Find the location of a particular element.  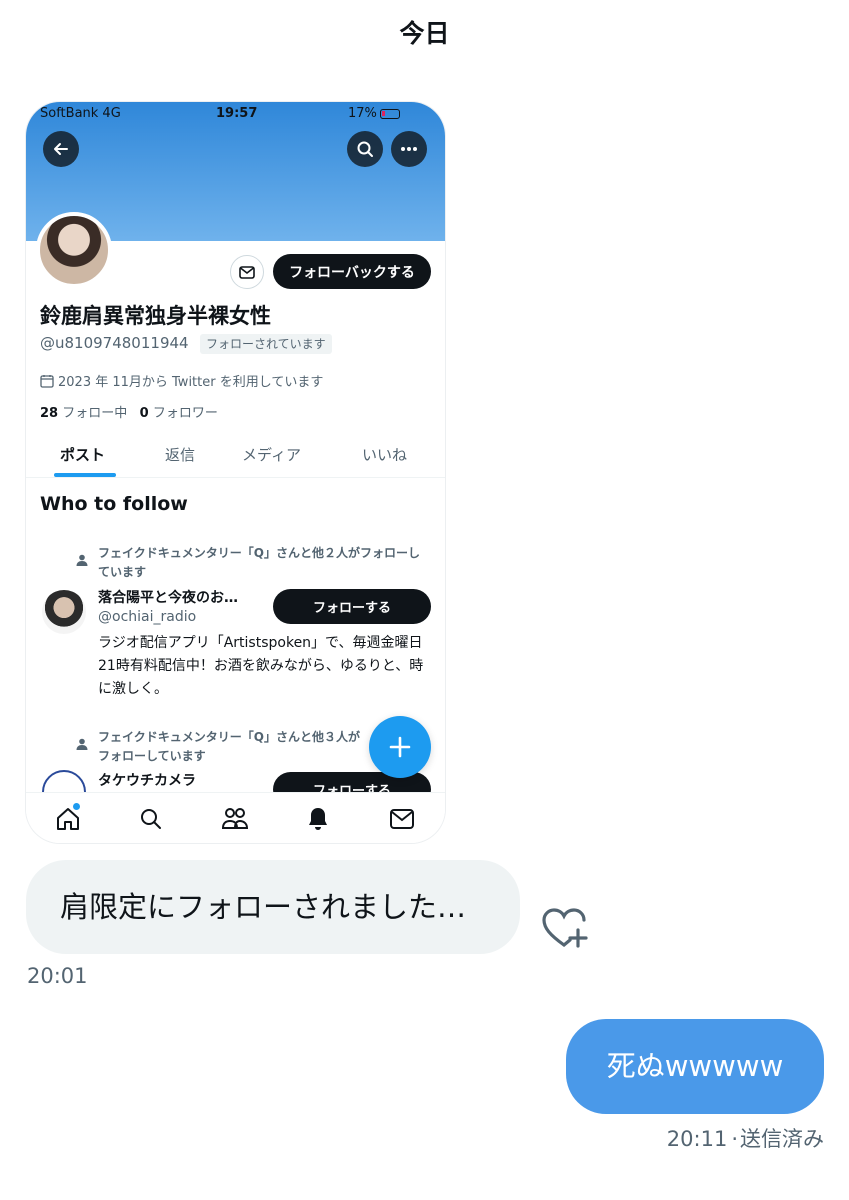

follow-back-button: フォローバックする is located at coordinates (352, 271).